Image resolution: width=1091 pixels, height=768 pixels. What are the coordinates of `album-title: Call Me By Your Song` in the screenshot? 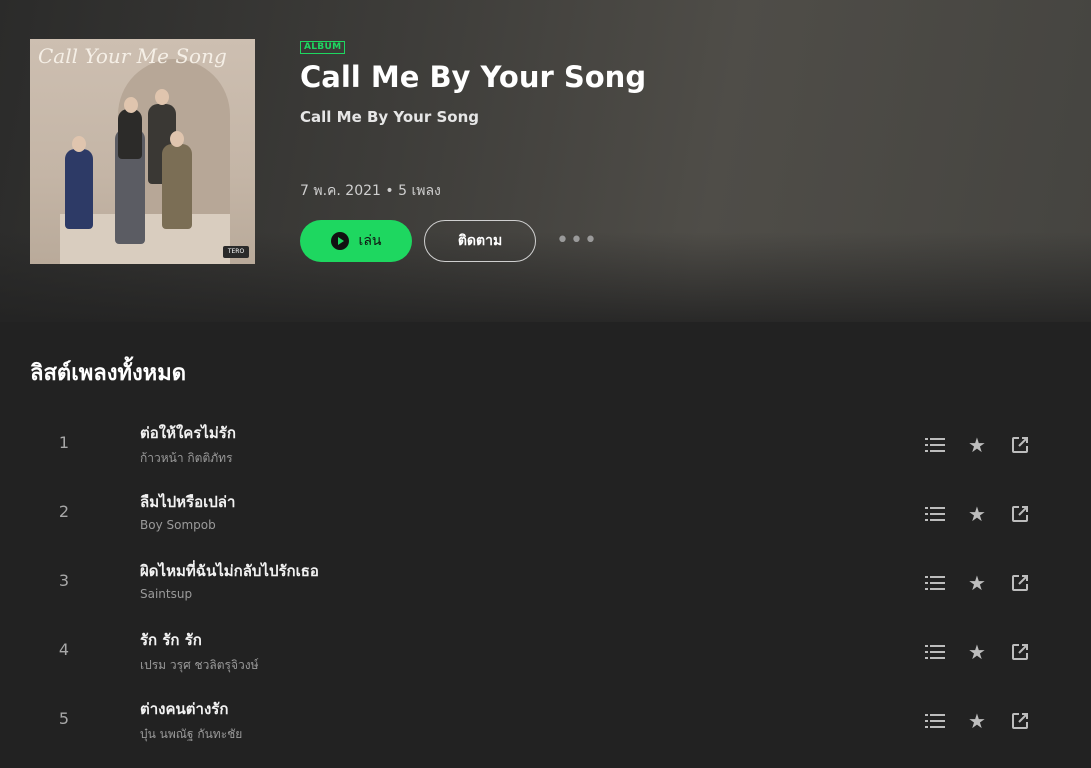 It's located at (473, 77).